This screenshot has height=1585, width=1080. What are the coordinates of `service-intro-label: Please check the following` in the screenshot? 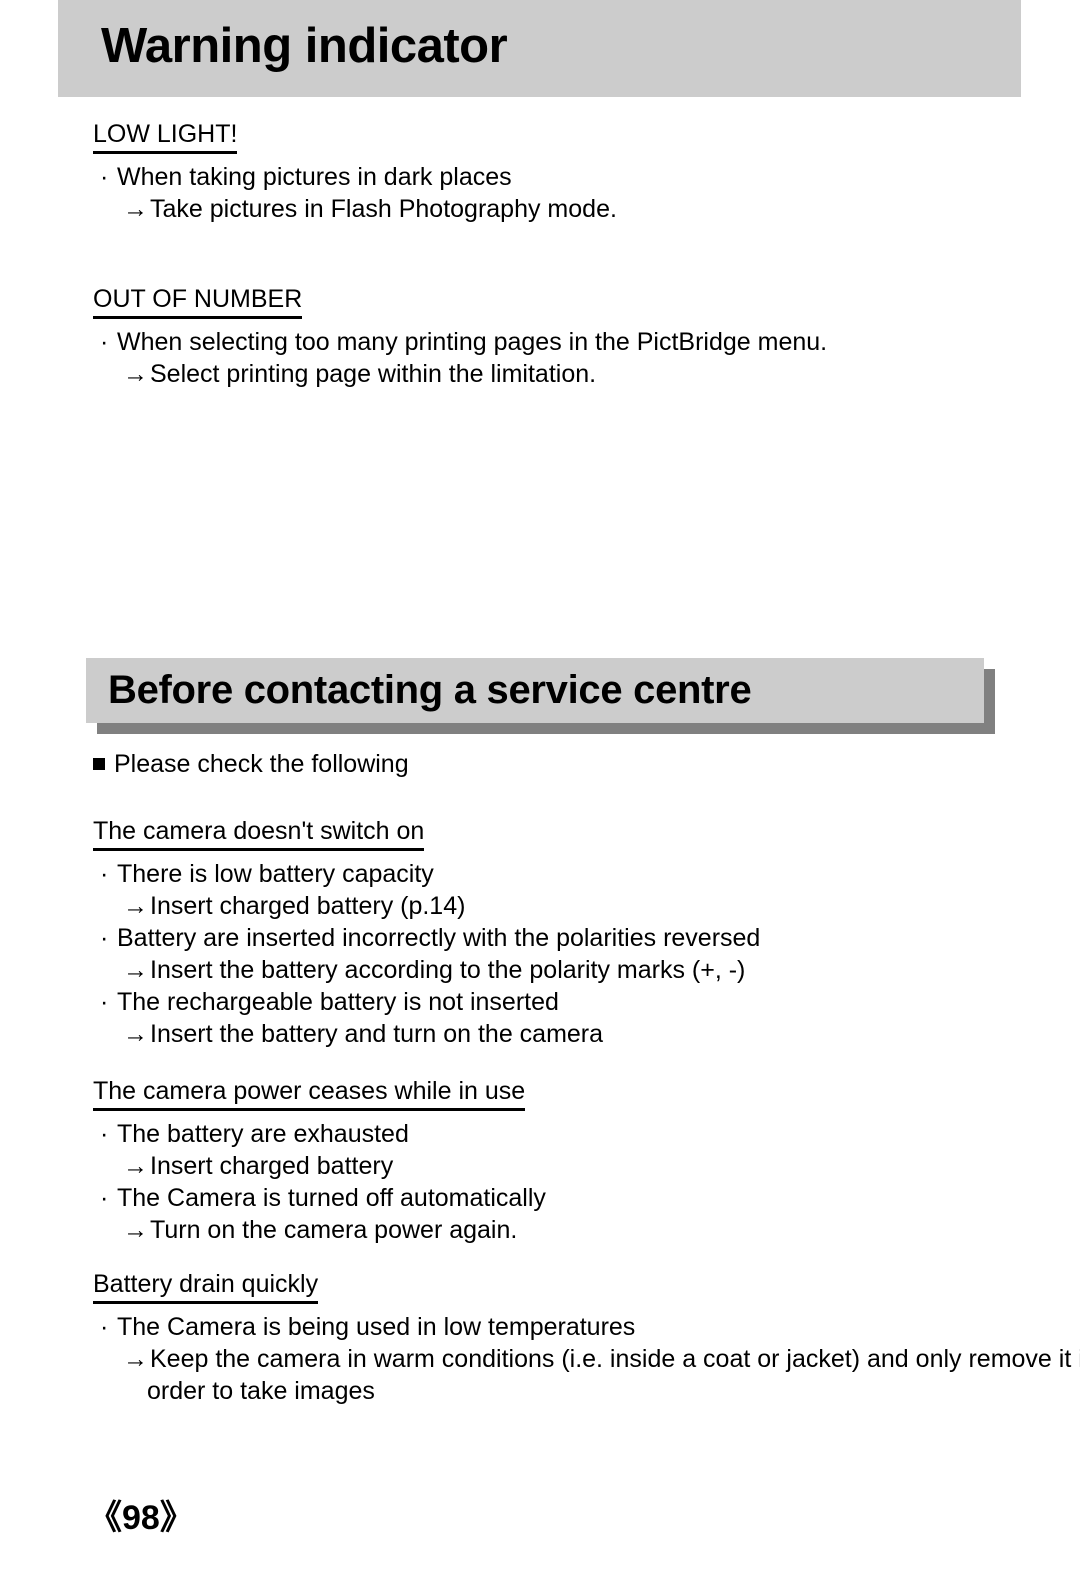 It's located at (261, 764).